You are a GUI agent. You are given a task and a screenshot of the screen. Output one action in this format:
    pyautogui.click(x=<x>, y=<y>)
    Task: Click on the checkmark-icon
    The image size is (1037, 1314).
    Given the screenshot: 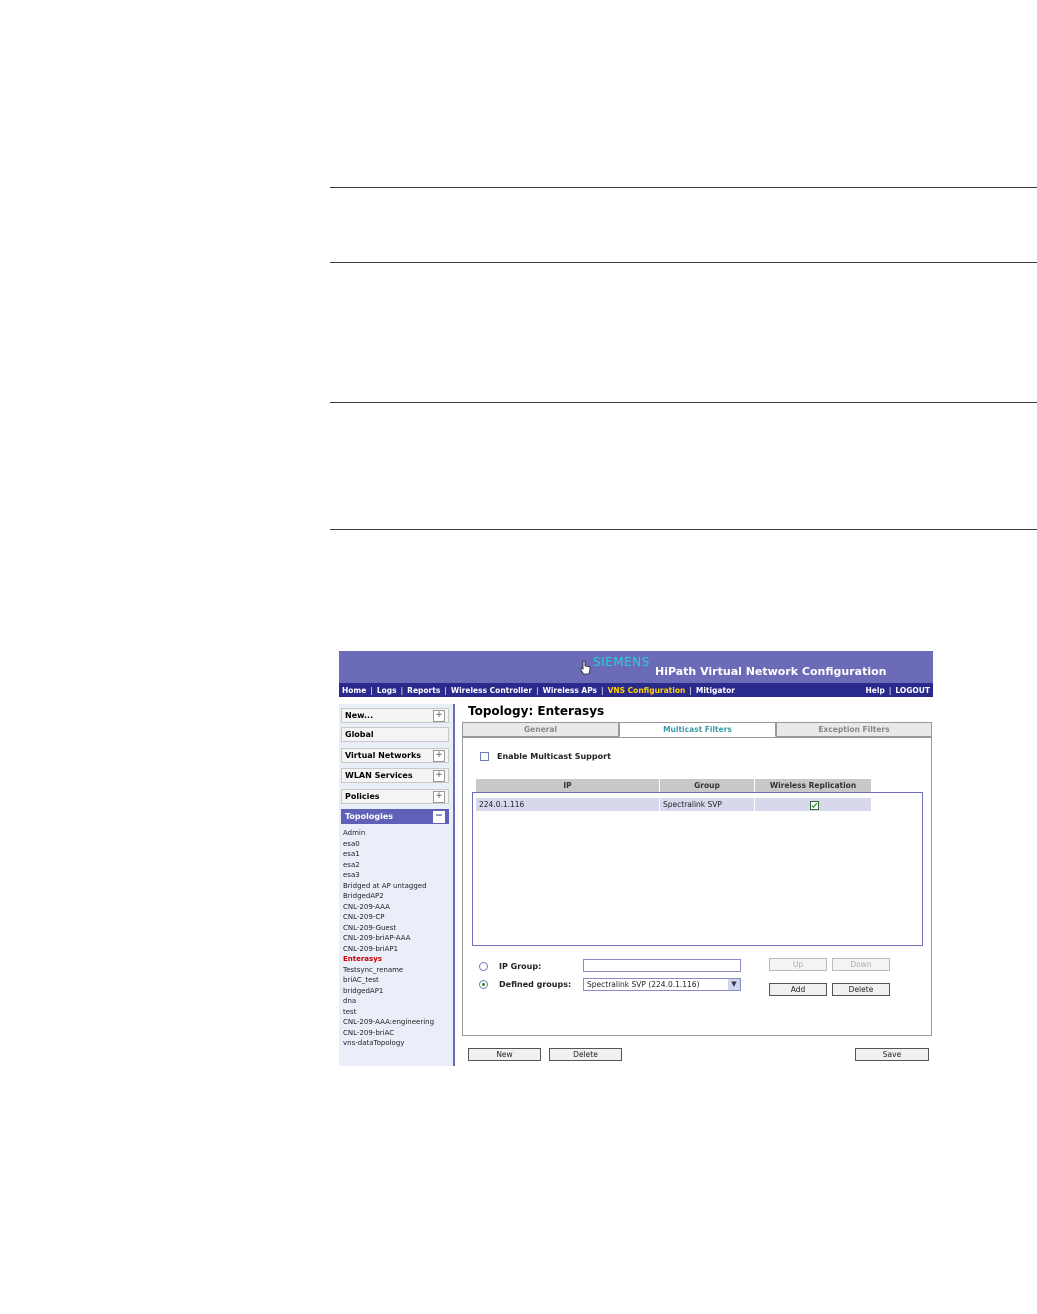 What is the action you would take?
    pyautogui.click(x=814, y=805)
    